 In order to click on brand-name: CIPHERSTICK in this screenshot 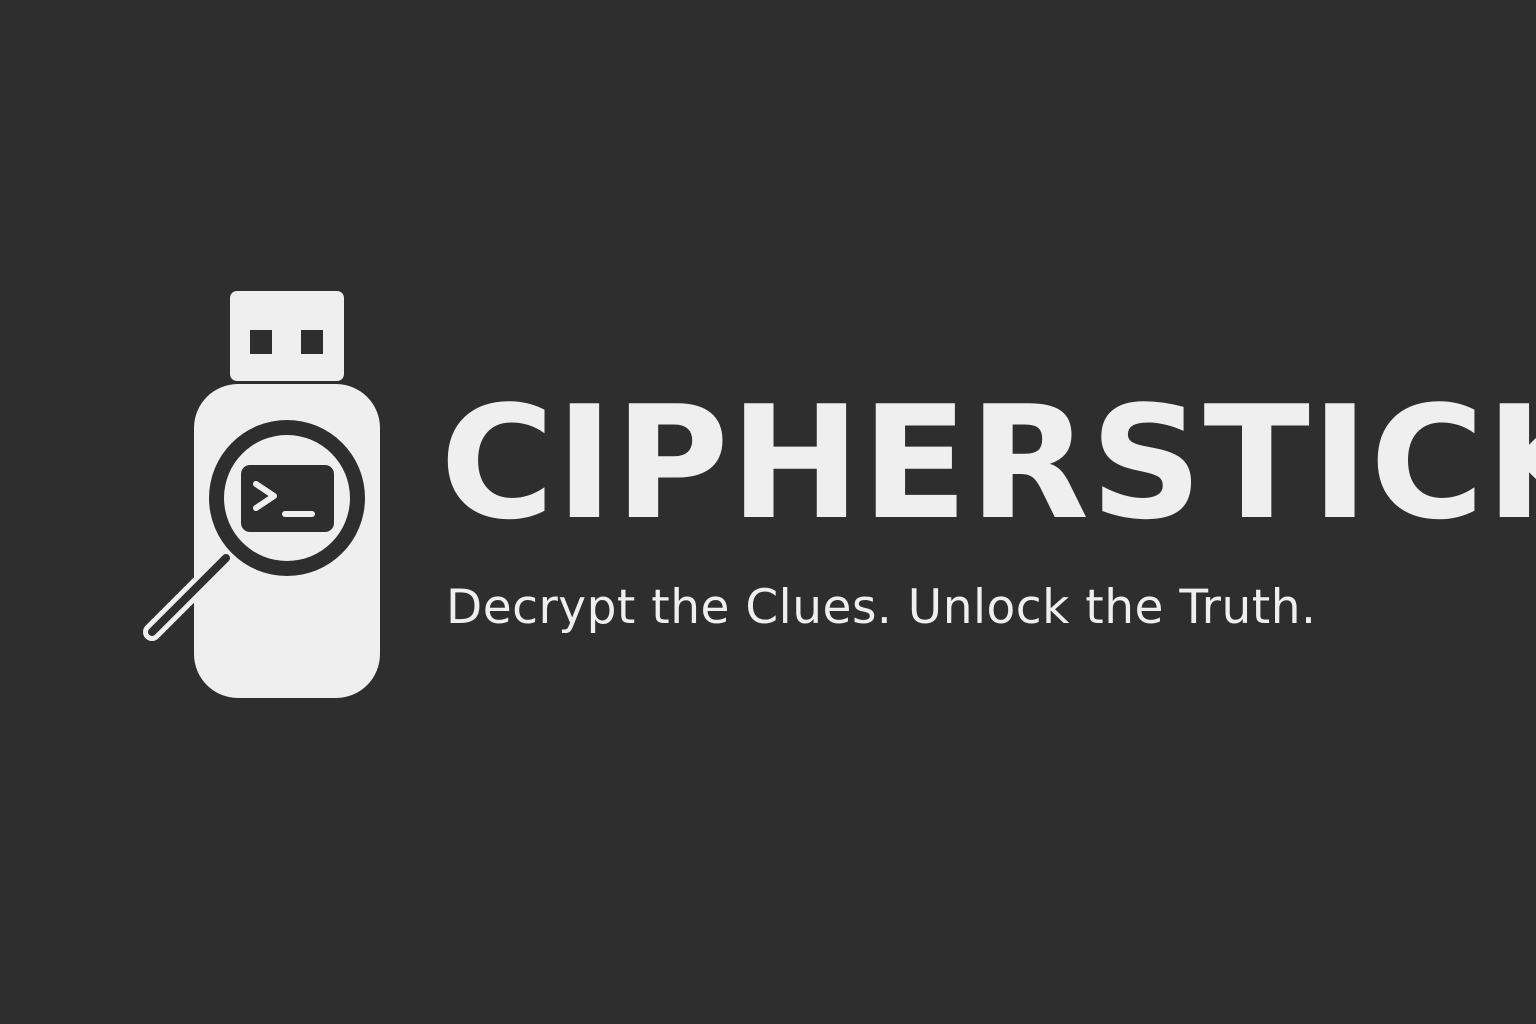, I will do `click(988, 463)`.